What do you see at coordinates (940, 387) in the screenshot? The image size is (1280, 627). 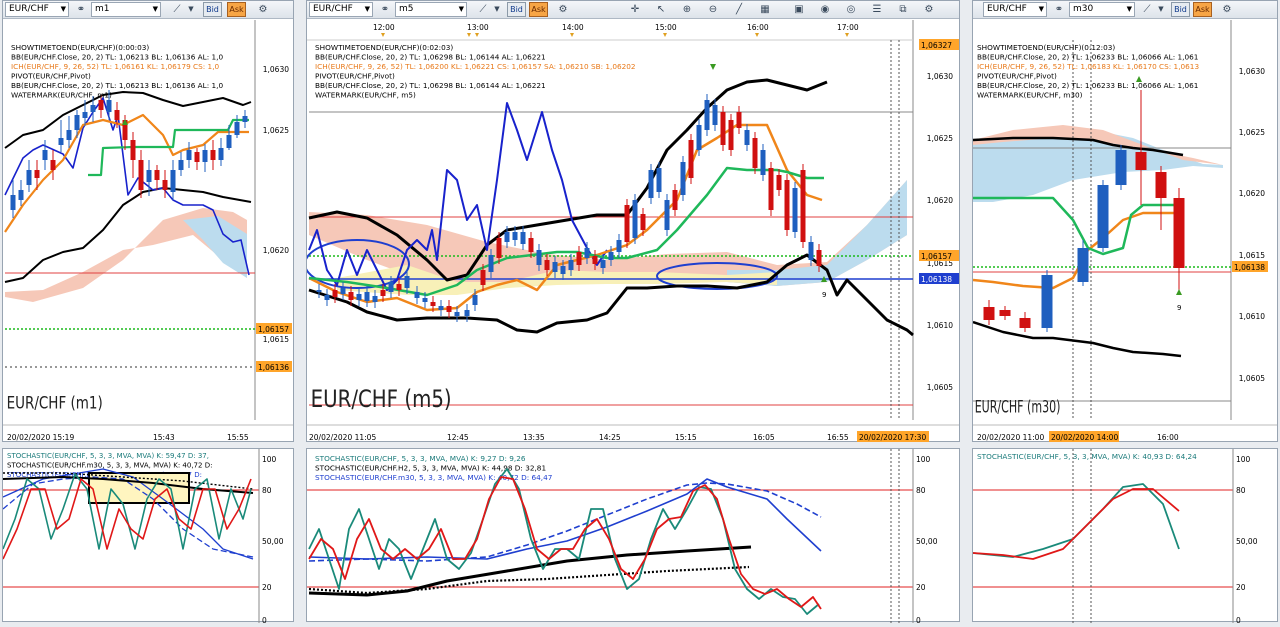 I see `price-label: 1,0605` at bounding box center [940, 387].